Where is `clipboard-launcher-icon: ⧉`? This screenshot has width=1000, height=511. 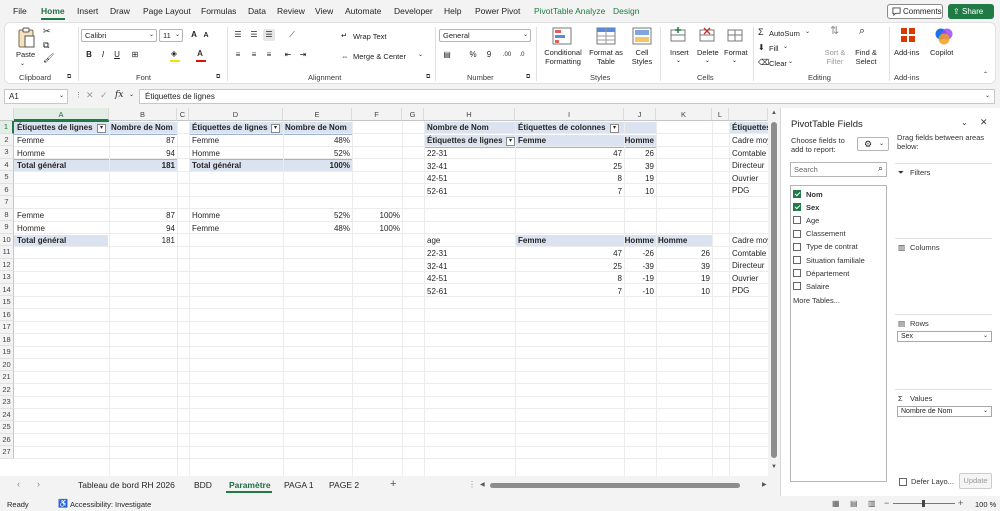 clipboard-launcher-icon: ⧉ is located at coordinates (69, 77).